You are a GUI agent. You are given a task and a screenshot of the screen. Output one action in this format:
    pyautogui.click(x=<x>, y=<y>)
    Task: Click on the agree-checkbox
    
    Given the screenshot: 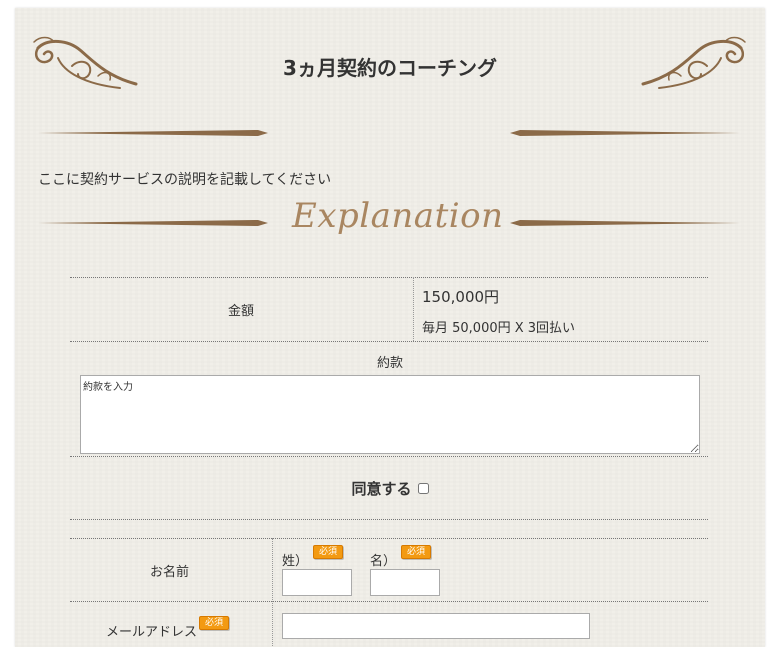 What is the action you would take?
    pyautogui.click(x=423, y=488)
    